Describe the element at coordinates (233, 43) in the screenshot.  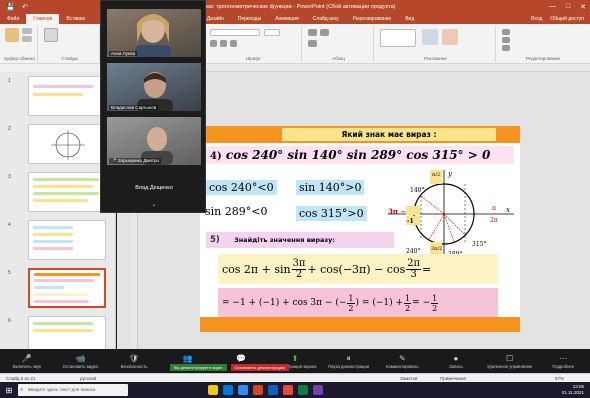
I see `underline-icon` at that location.